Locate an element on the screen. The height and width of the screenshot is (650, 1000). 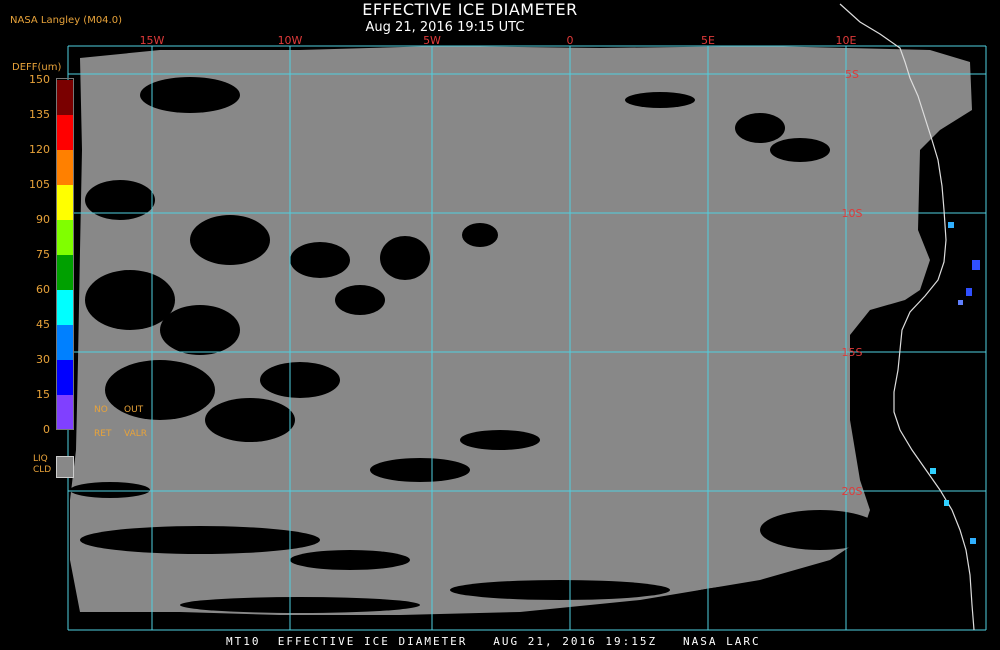
longitude-label: 10E is located at coordinates (846, 40).